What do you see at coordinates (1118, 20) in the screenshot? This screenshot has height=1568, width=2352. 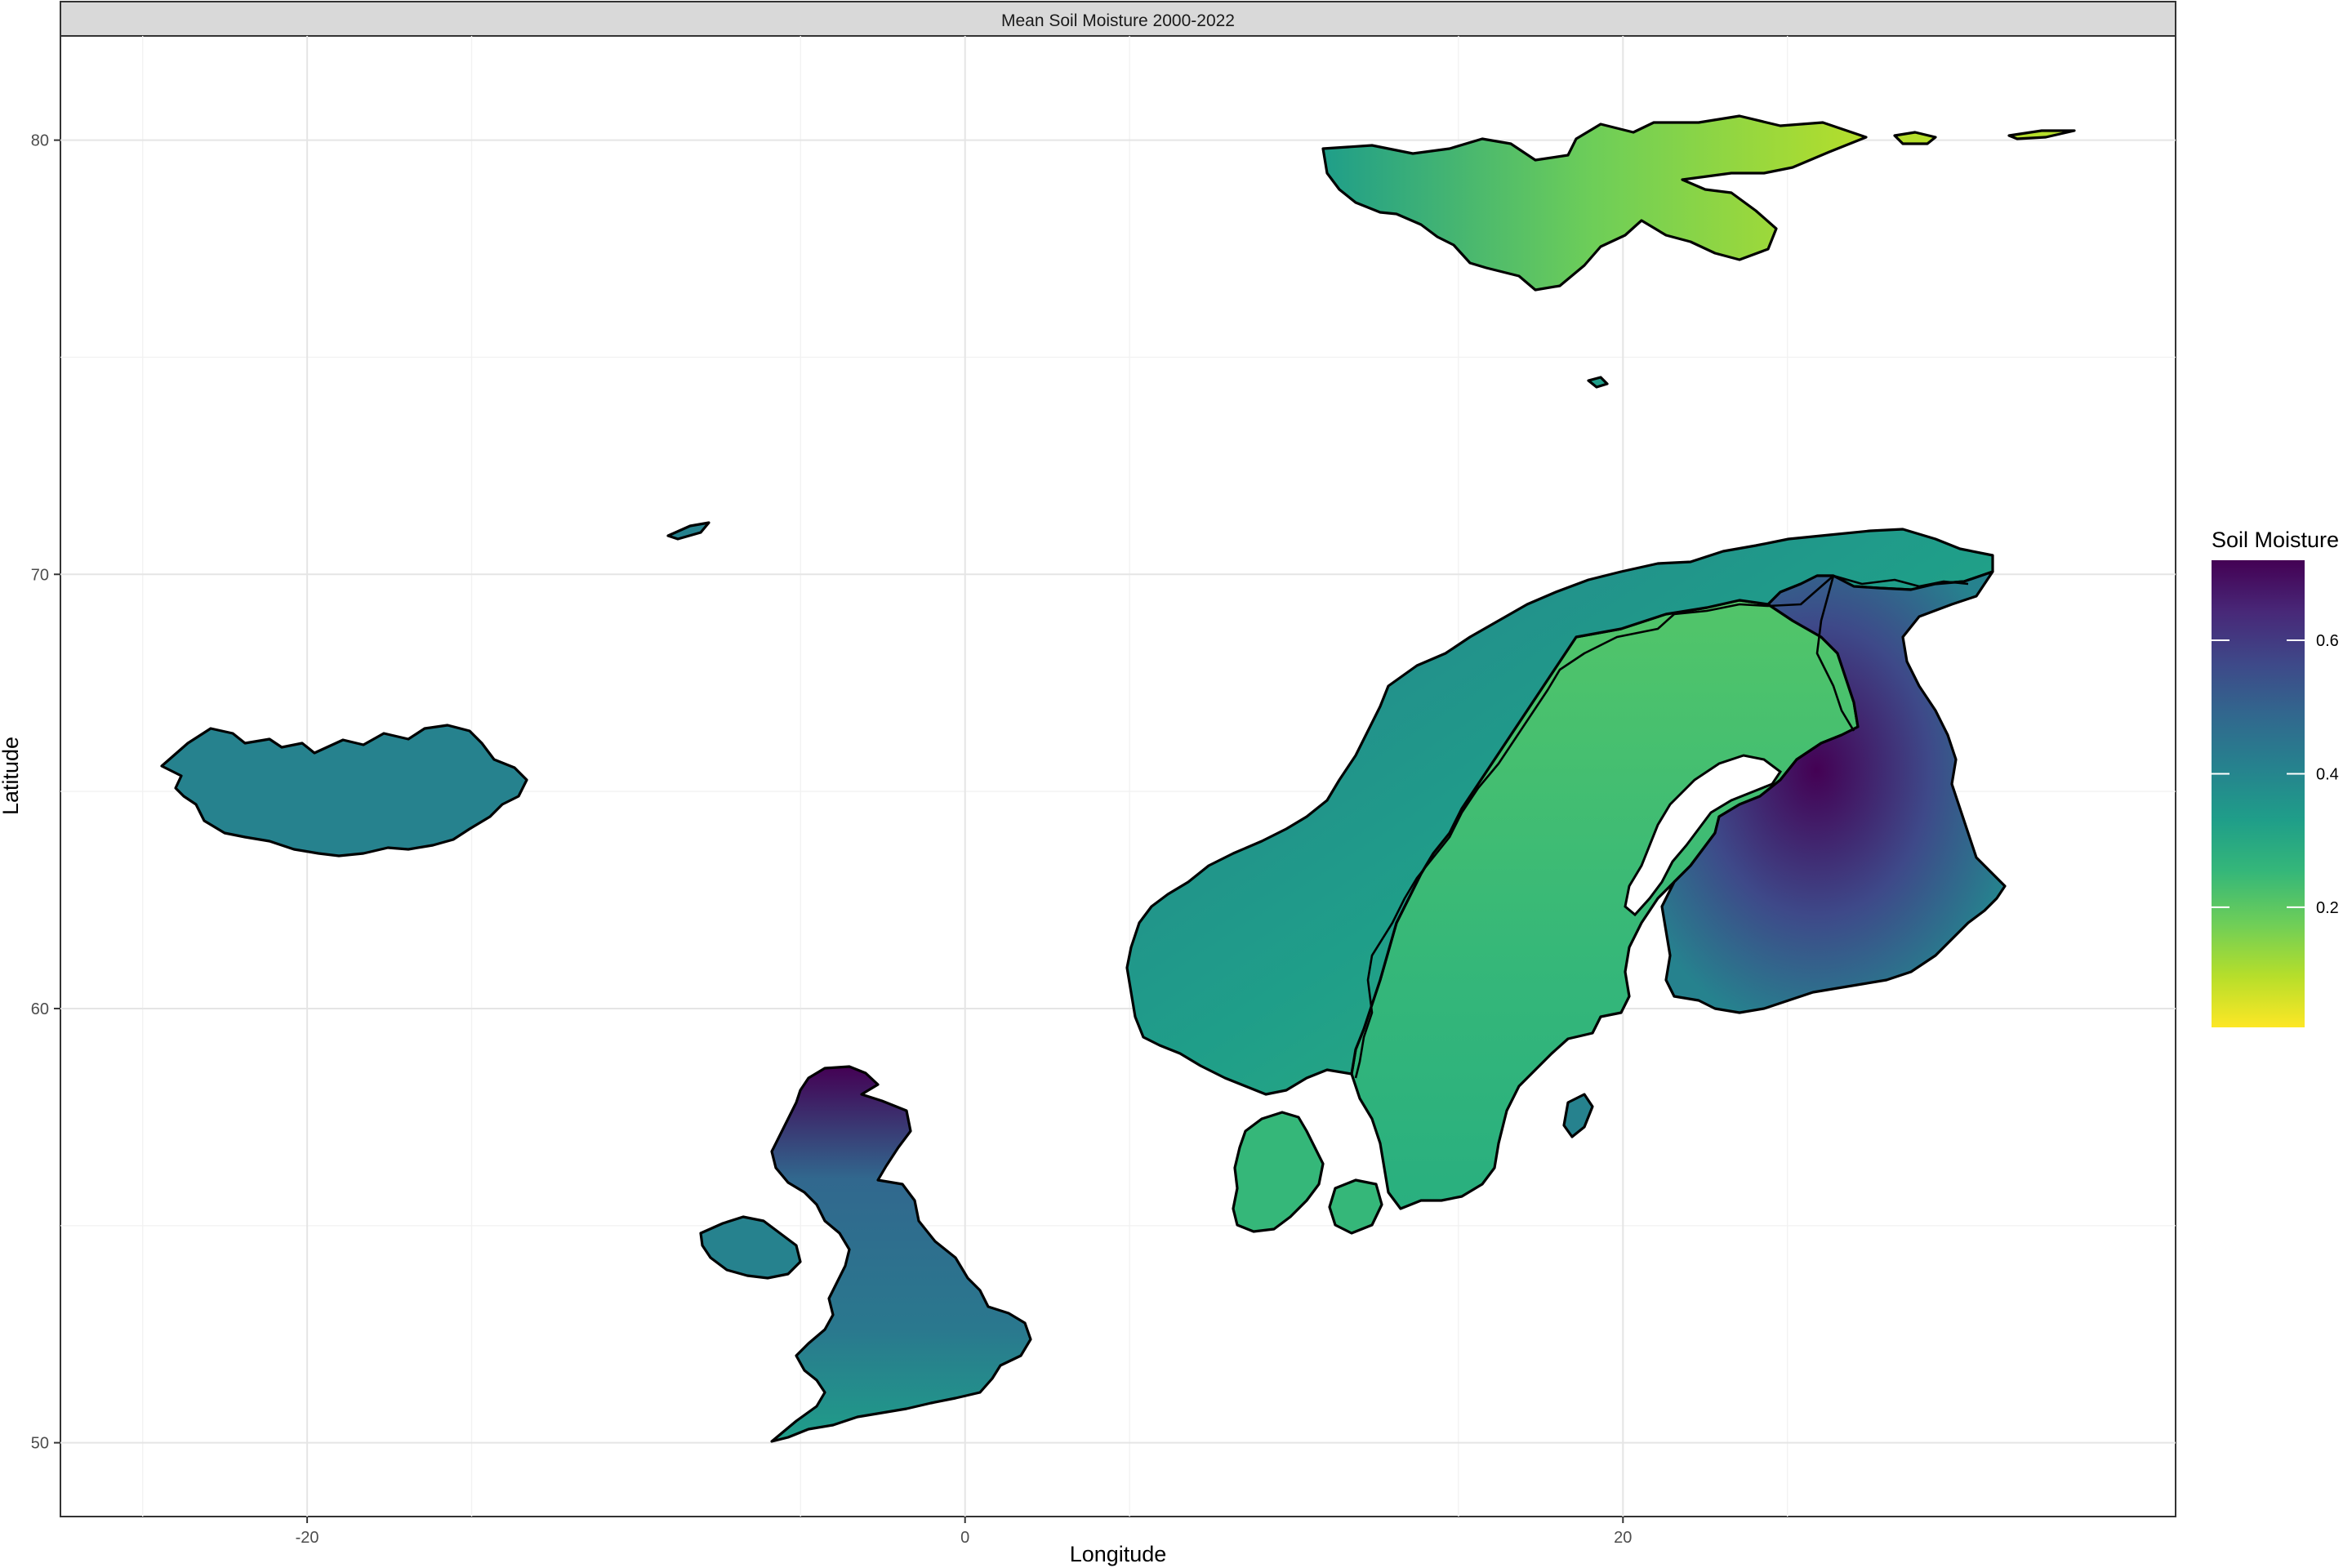 I see `strip-title: Mean Soil Moisture 2000-2022` at bounding box center [1118, 20].